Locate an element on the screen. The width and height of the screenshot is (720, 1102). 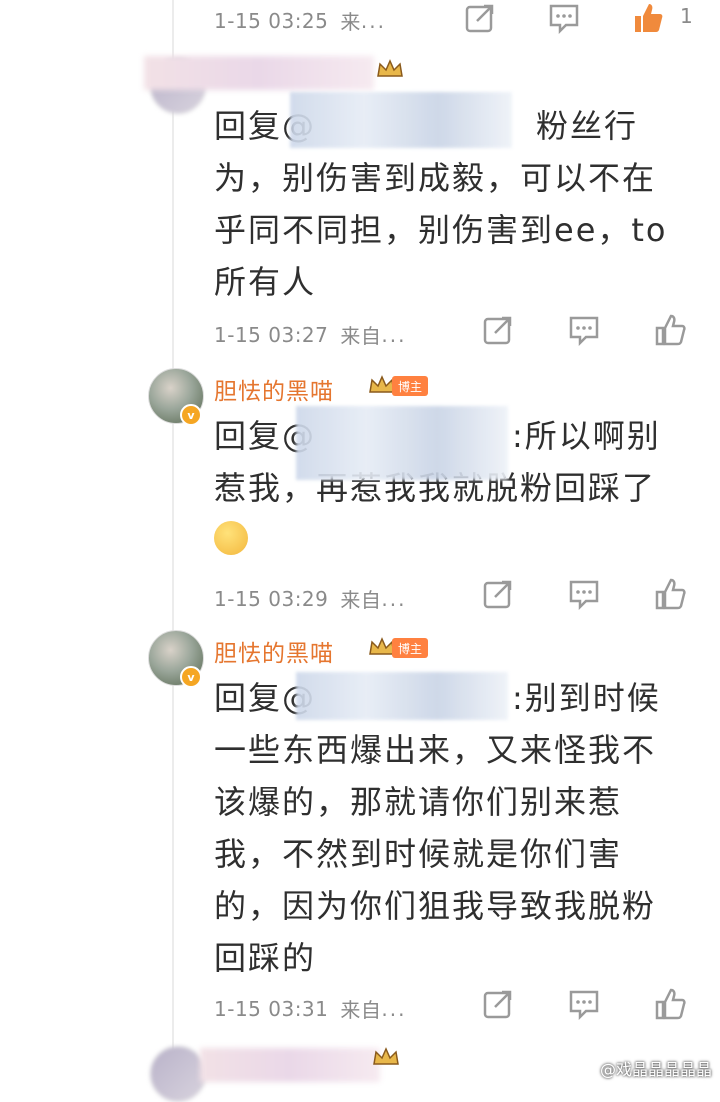
avatar is located at coordinates (178, 1074).